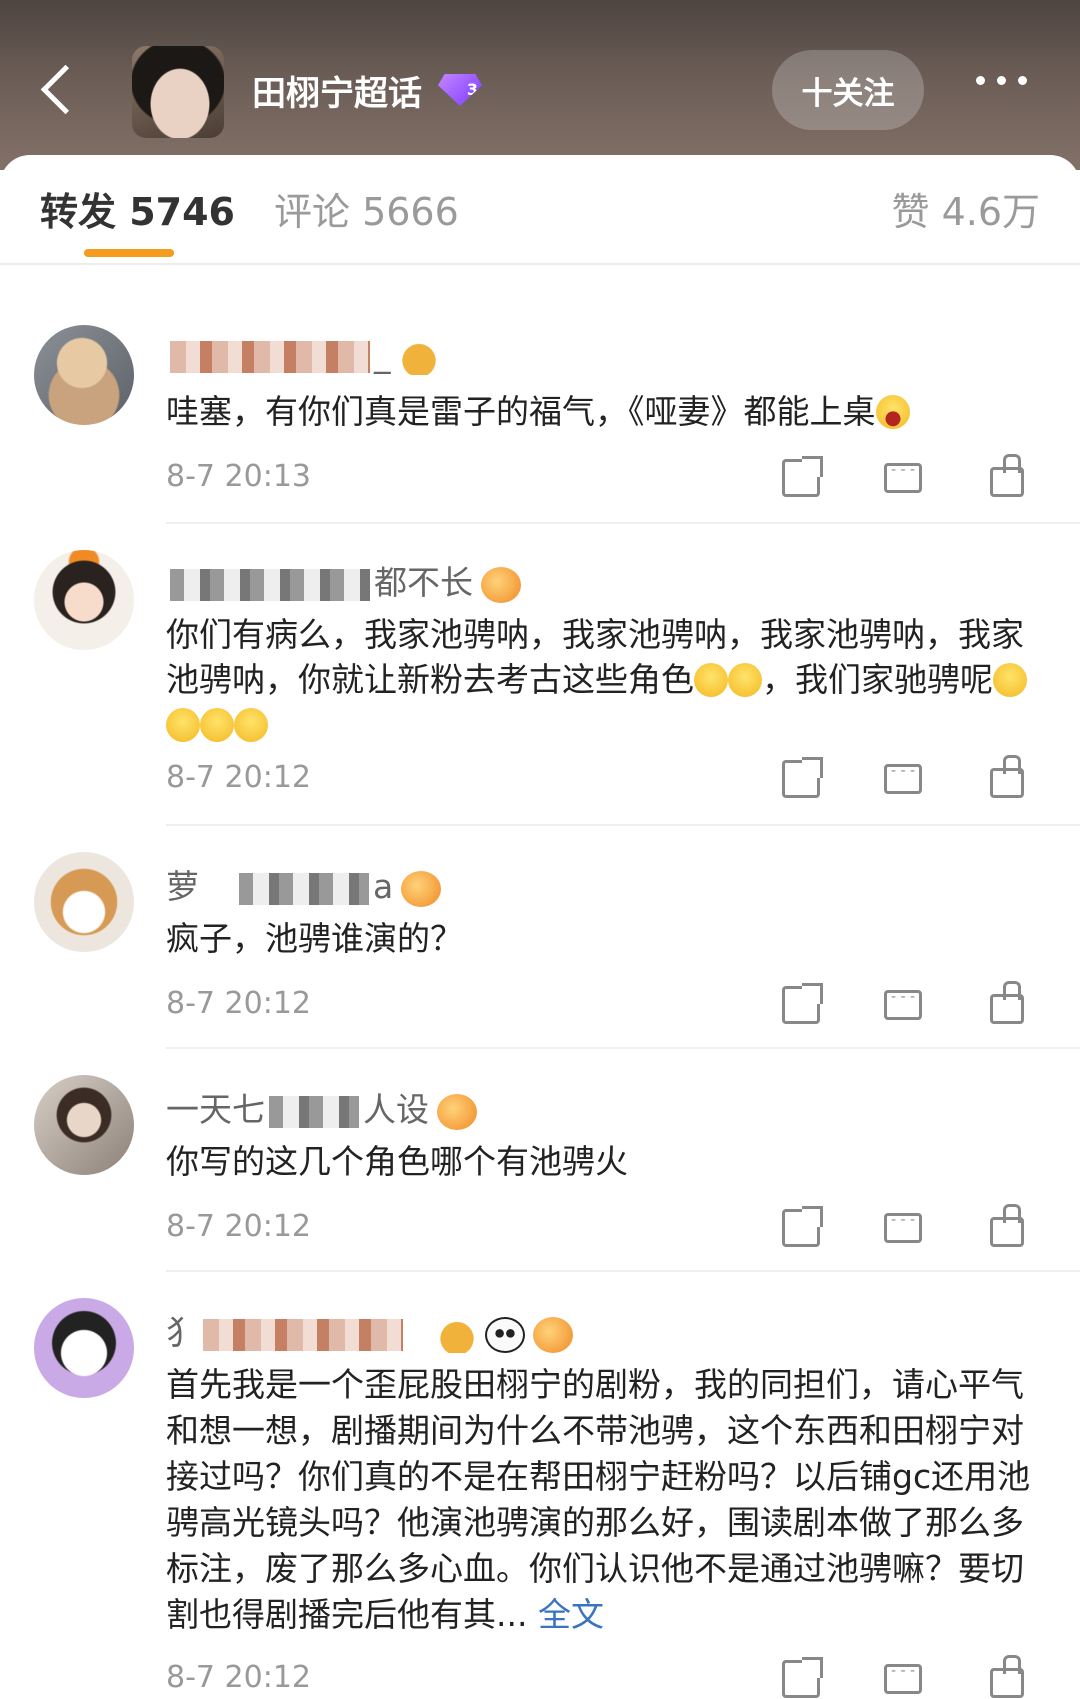 Image resolution: width=1080 pixels, height=1699 pixels. I want to click on expand-full-text-link: 全文, so click(571, 1614).